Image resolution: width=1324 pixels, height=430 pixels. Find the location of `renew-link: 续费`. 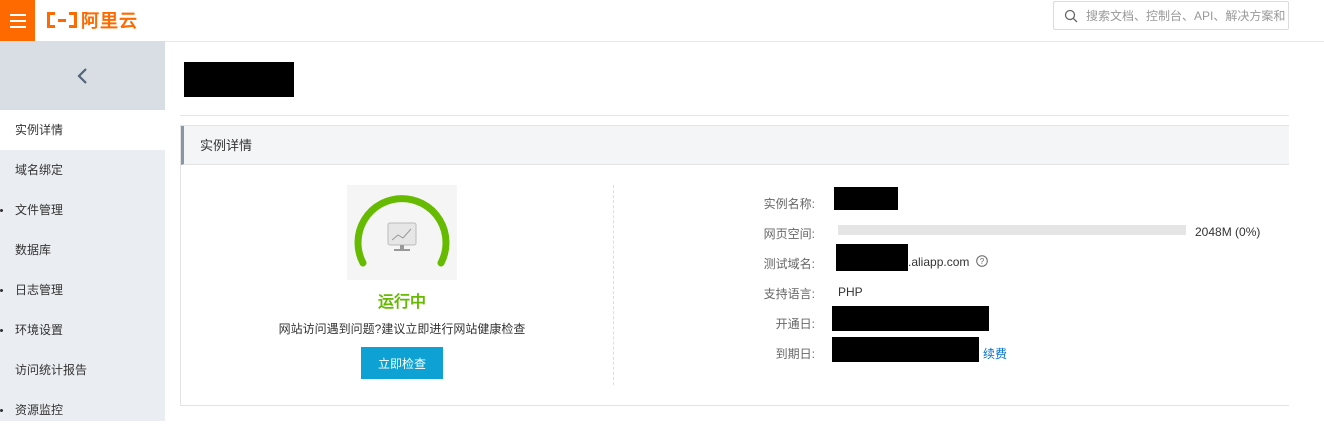

renew-link: 续费 is located at coordinates (995, 353).